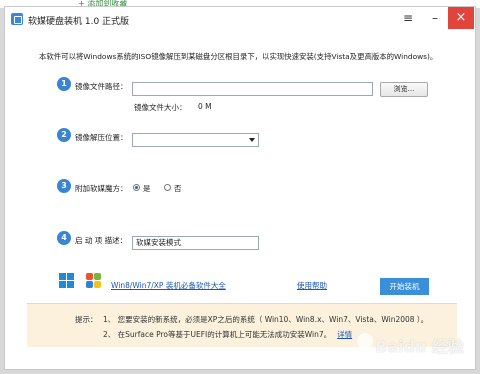 The height and width of the screenshot is (374, 480). What do you see at coordinates (94, 281) in the screenshot?
I see `windows-xp-logo-icon` at bounding box center [94, 281].